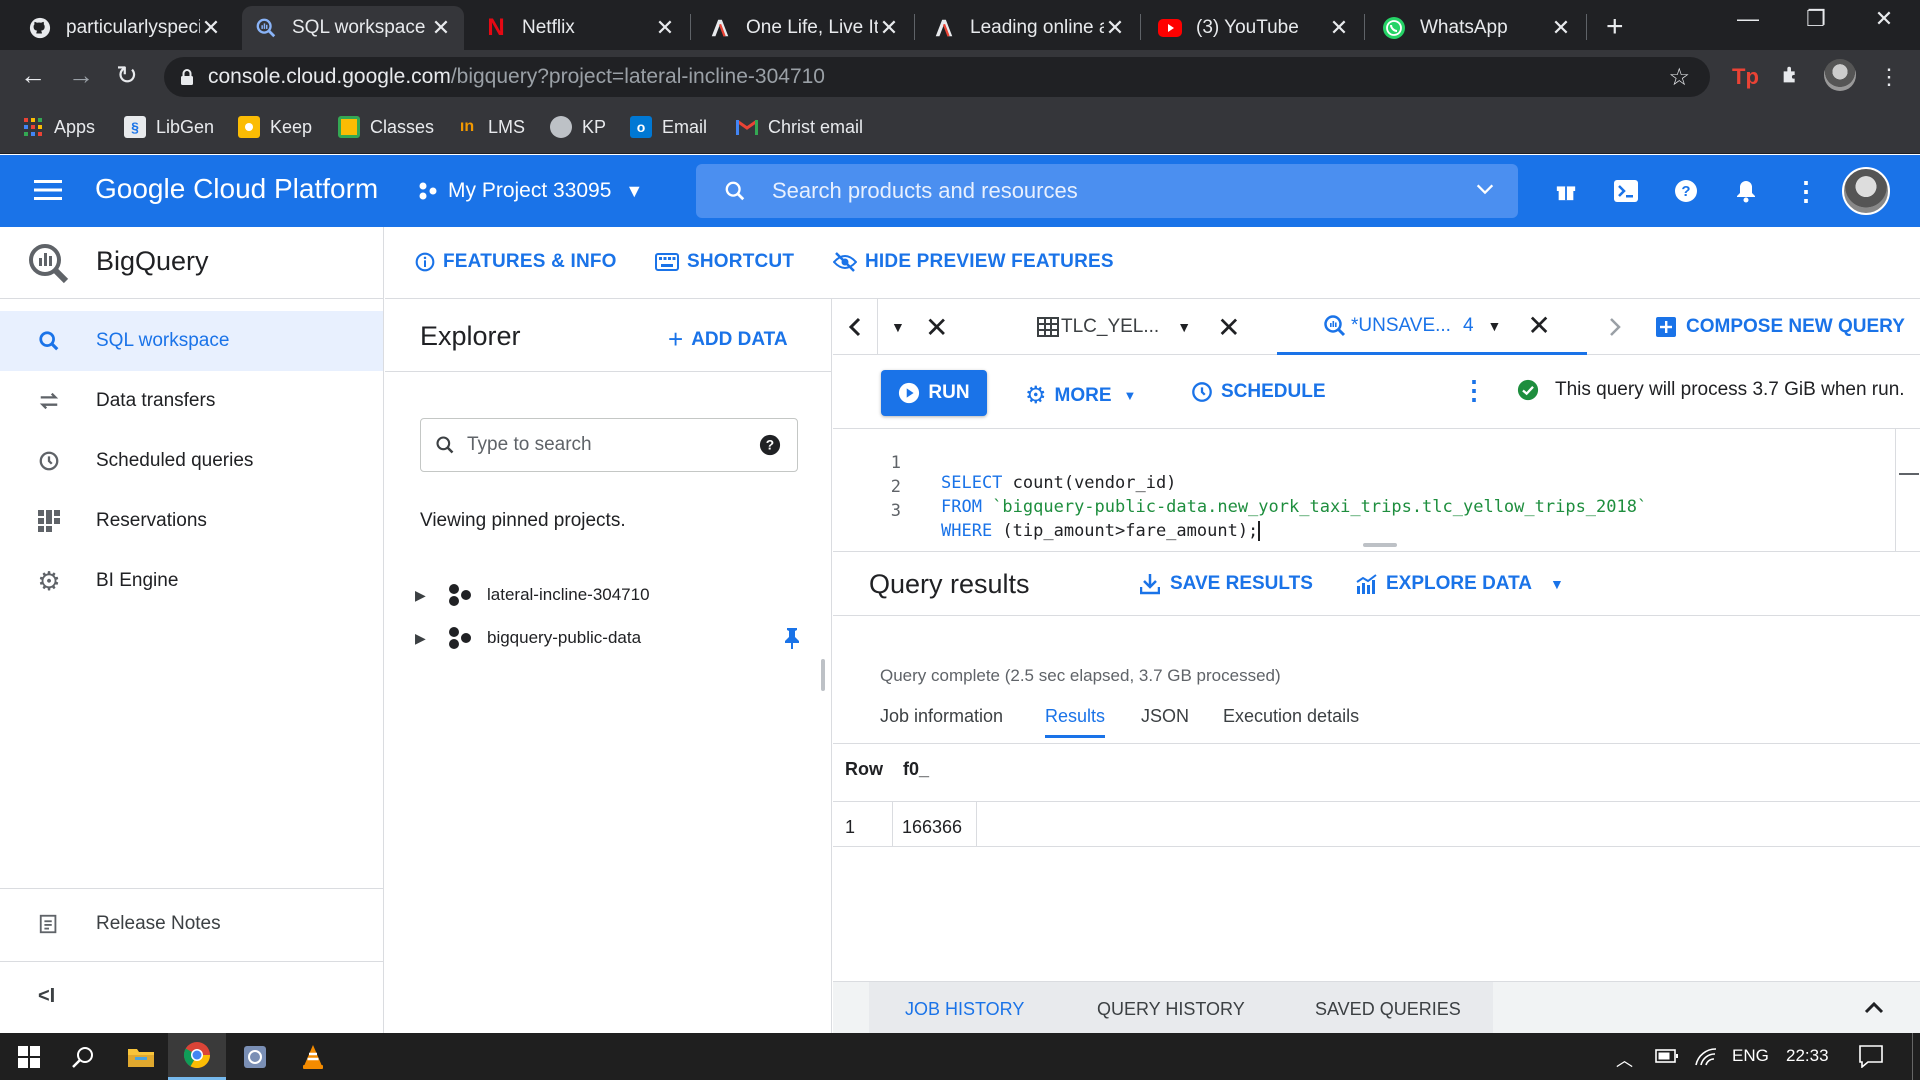 This screenshot has height=1080, width=1920. What do you see at coordinates (1884, 19) in the screenshot?
I see `window-close-icon: ✕` at bounding box center [1884, 19].